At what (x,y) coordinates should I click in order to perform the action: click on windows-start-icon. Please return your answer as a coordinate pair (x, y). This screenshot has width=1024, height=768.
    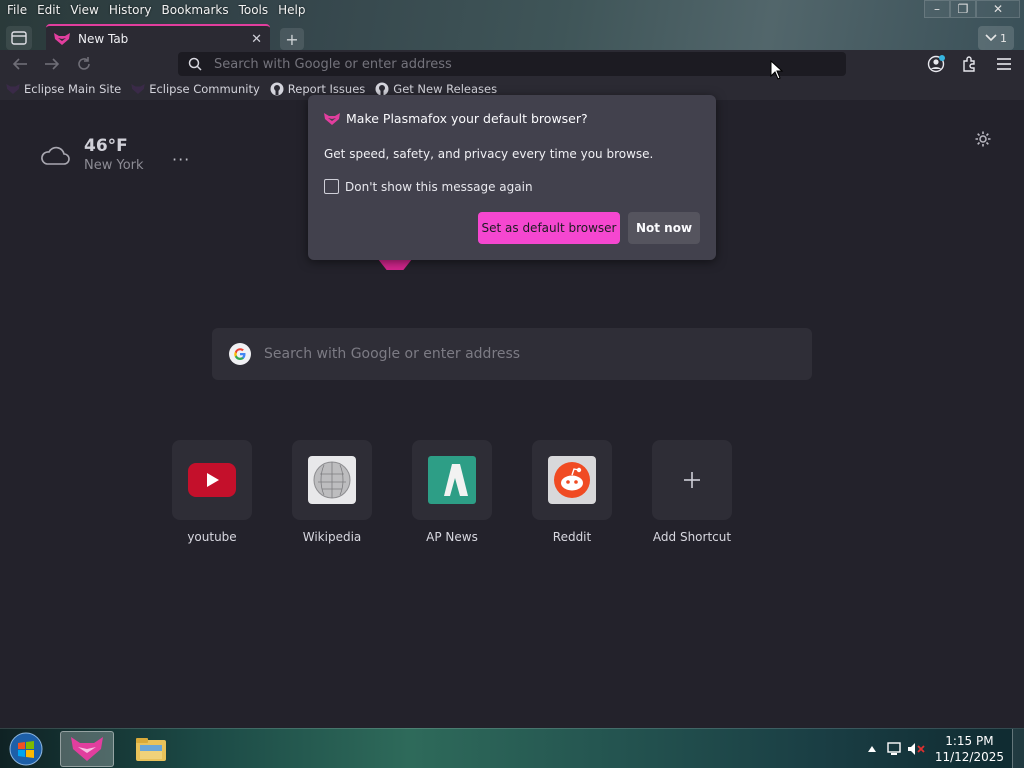
    Looking at the image, I should click on (26, 749).